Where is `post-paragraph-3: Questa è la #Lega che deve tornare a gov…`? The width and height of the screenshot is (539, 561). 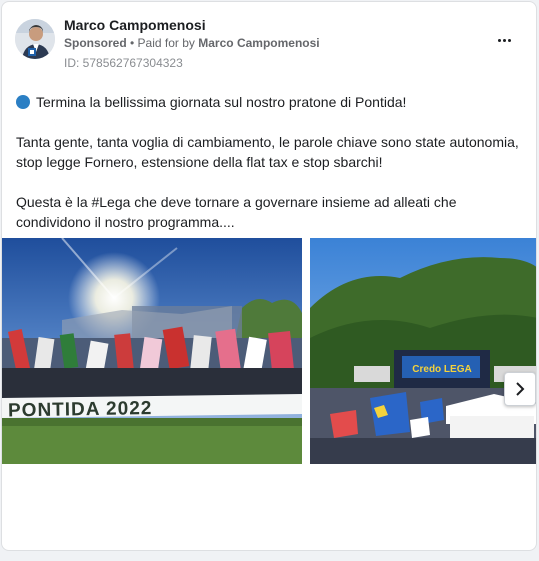
post-paragraph-3: Questa è la #Lega che deve tornare a gov… is located at coordinates (236, 212).